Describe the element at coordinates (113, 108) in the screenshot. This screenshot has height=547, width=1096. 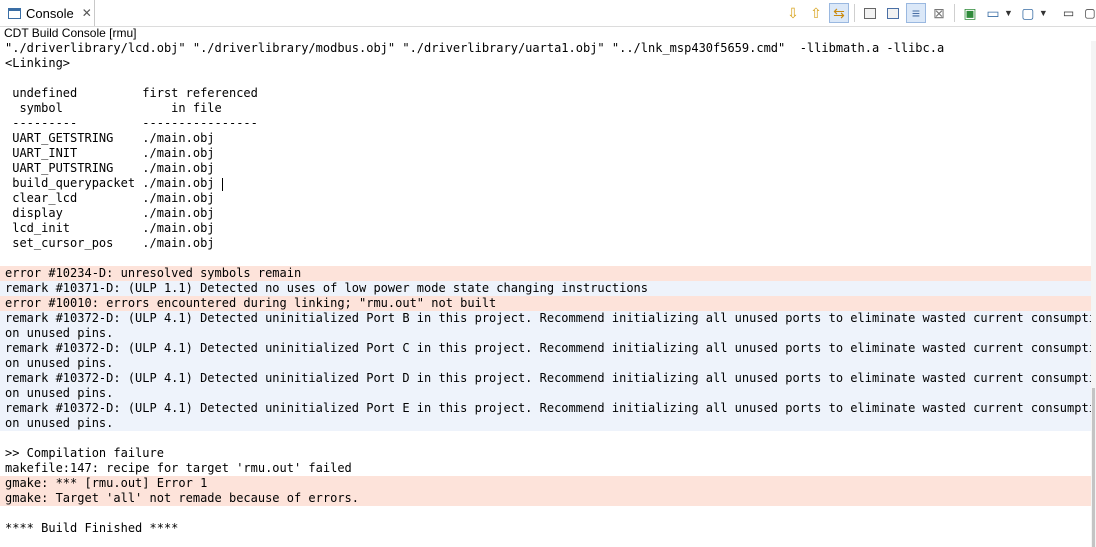
I see `console-line: symbol in file` at that location.